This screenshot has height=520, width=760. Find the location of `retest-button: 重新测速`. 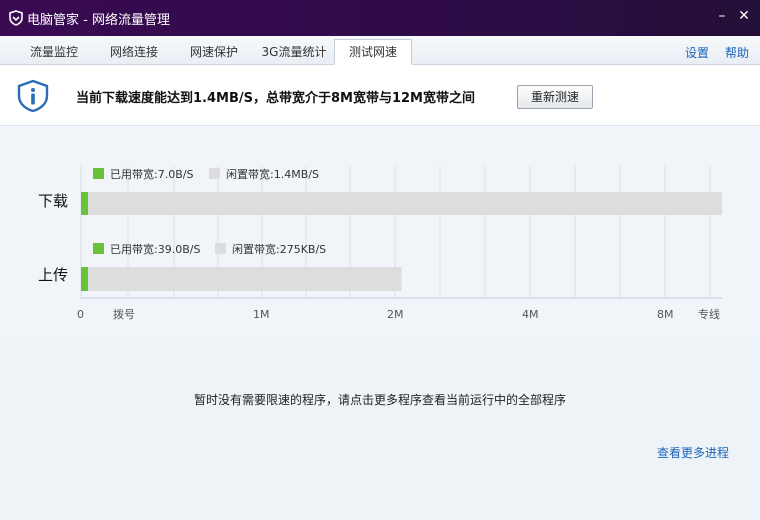

retest-button: 重新测速 is located at coordinates (555, 97).